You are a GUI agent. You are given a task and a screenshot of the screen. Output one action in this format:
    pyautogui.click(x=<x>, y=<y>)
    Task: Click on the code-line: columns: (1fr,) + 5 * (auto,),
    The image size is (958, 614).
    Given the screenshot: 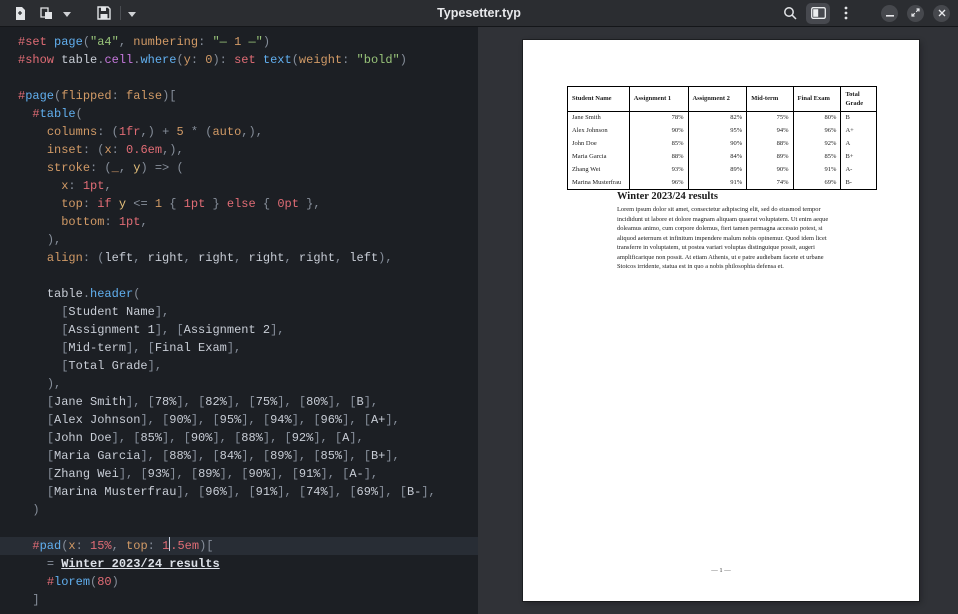 What is the action you would take?
    pyautogui.click(x=239, y=132)
    